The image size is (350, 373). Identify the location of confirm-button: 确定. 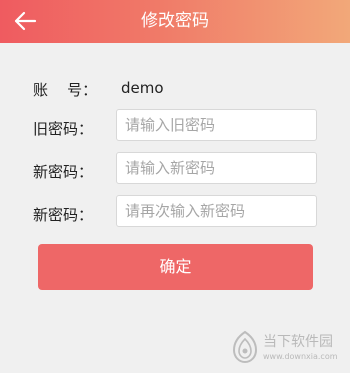
(175, 267).